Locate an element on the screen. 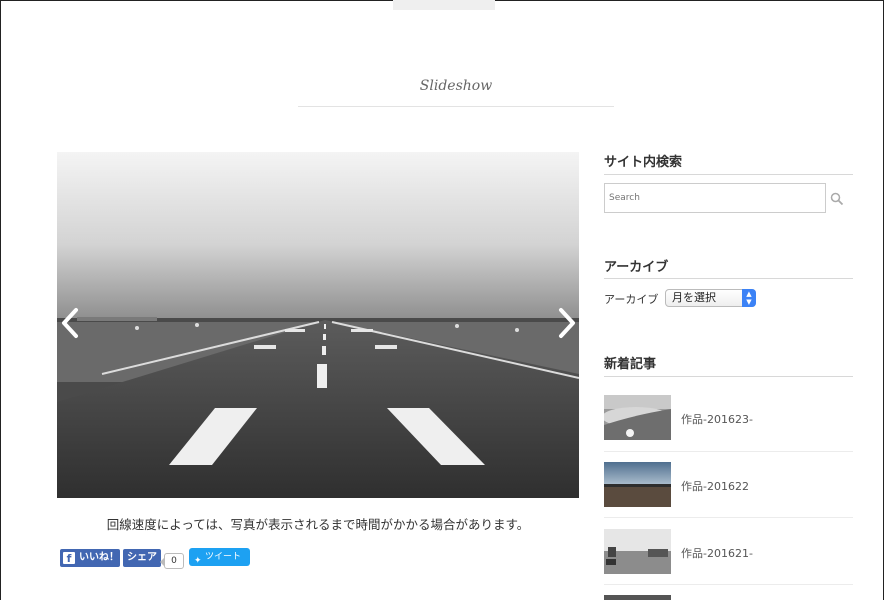 The image size is (884, 600). facebook-share-label: シェア is located at coordinates (142, 557).